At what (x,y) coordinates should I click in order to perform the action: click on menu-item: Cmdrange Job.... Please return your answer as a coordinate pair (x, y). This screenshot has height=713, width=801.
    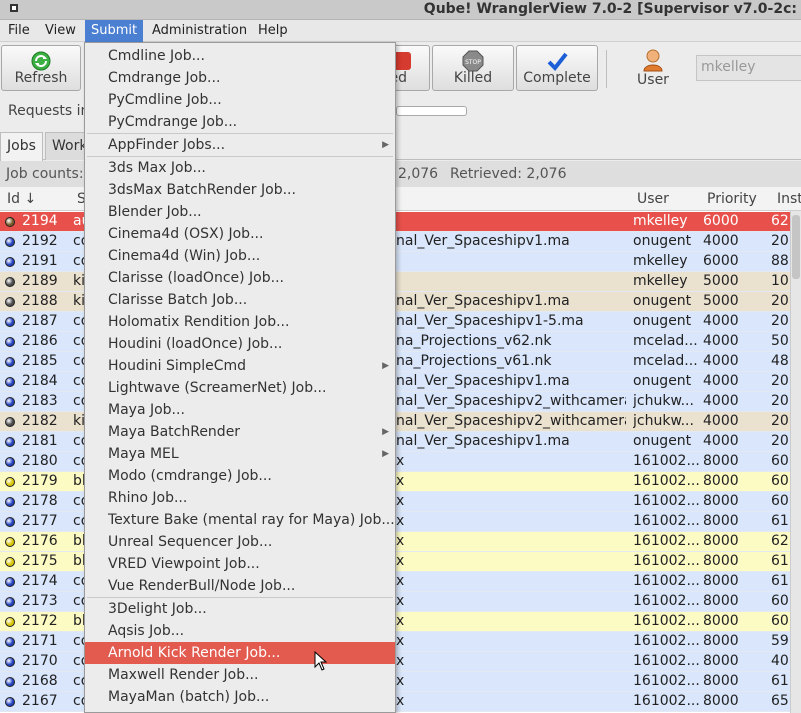
    Looking at the image, I should click on (240, 78).